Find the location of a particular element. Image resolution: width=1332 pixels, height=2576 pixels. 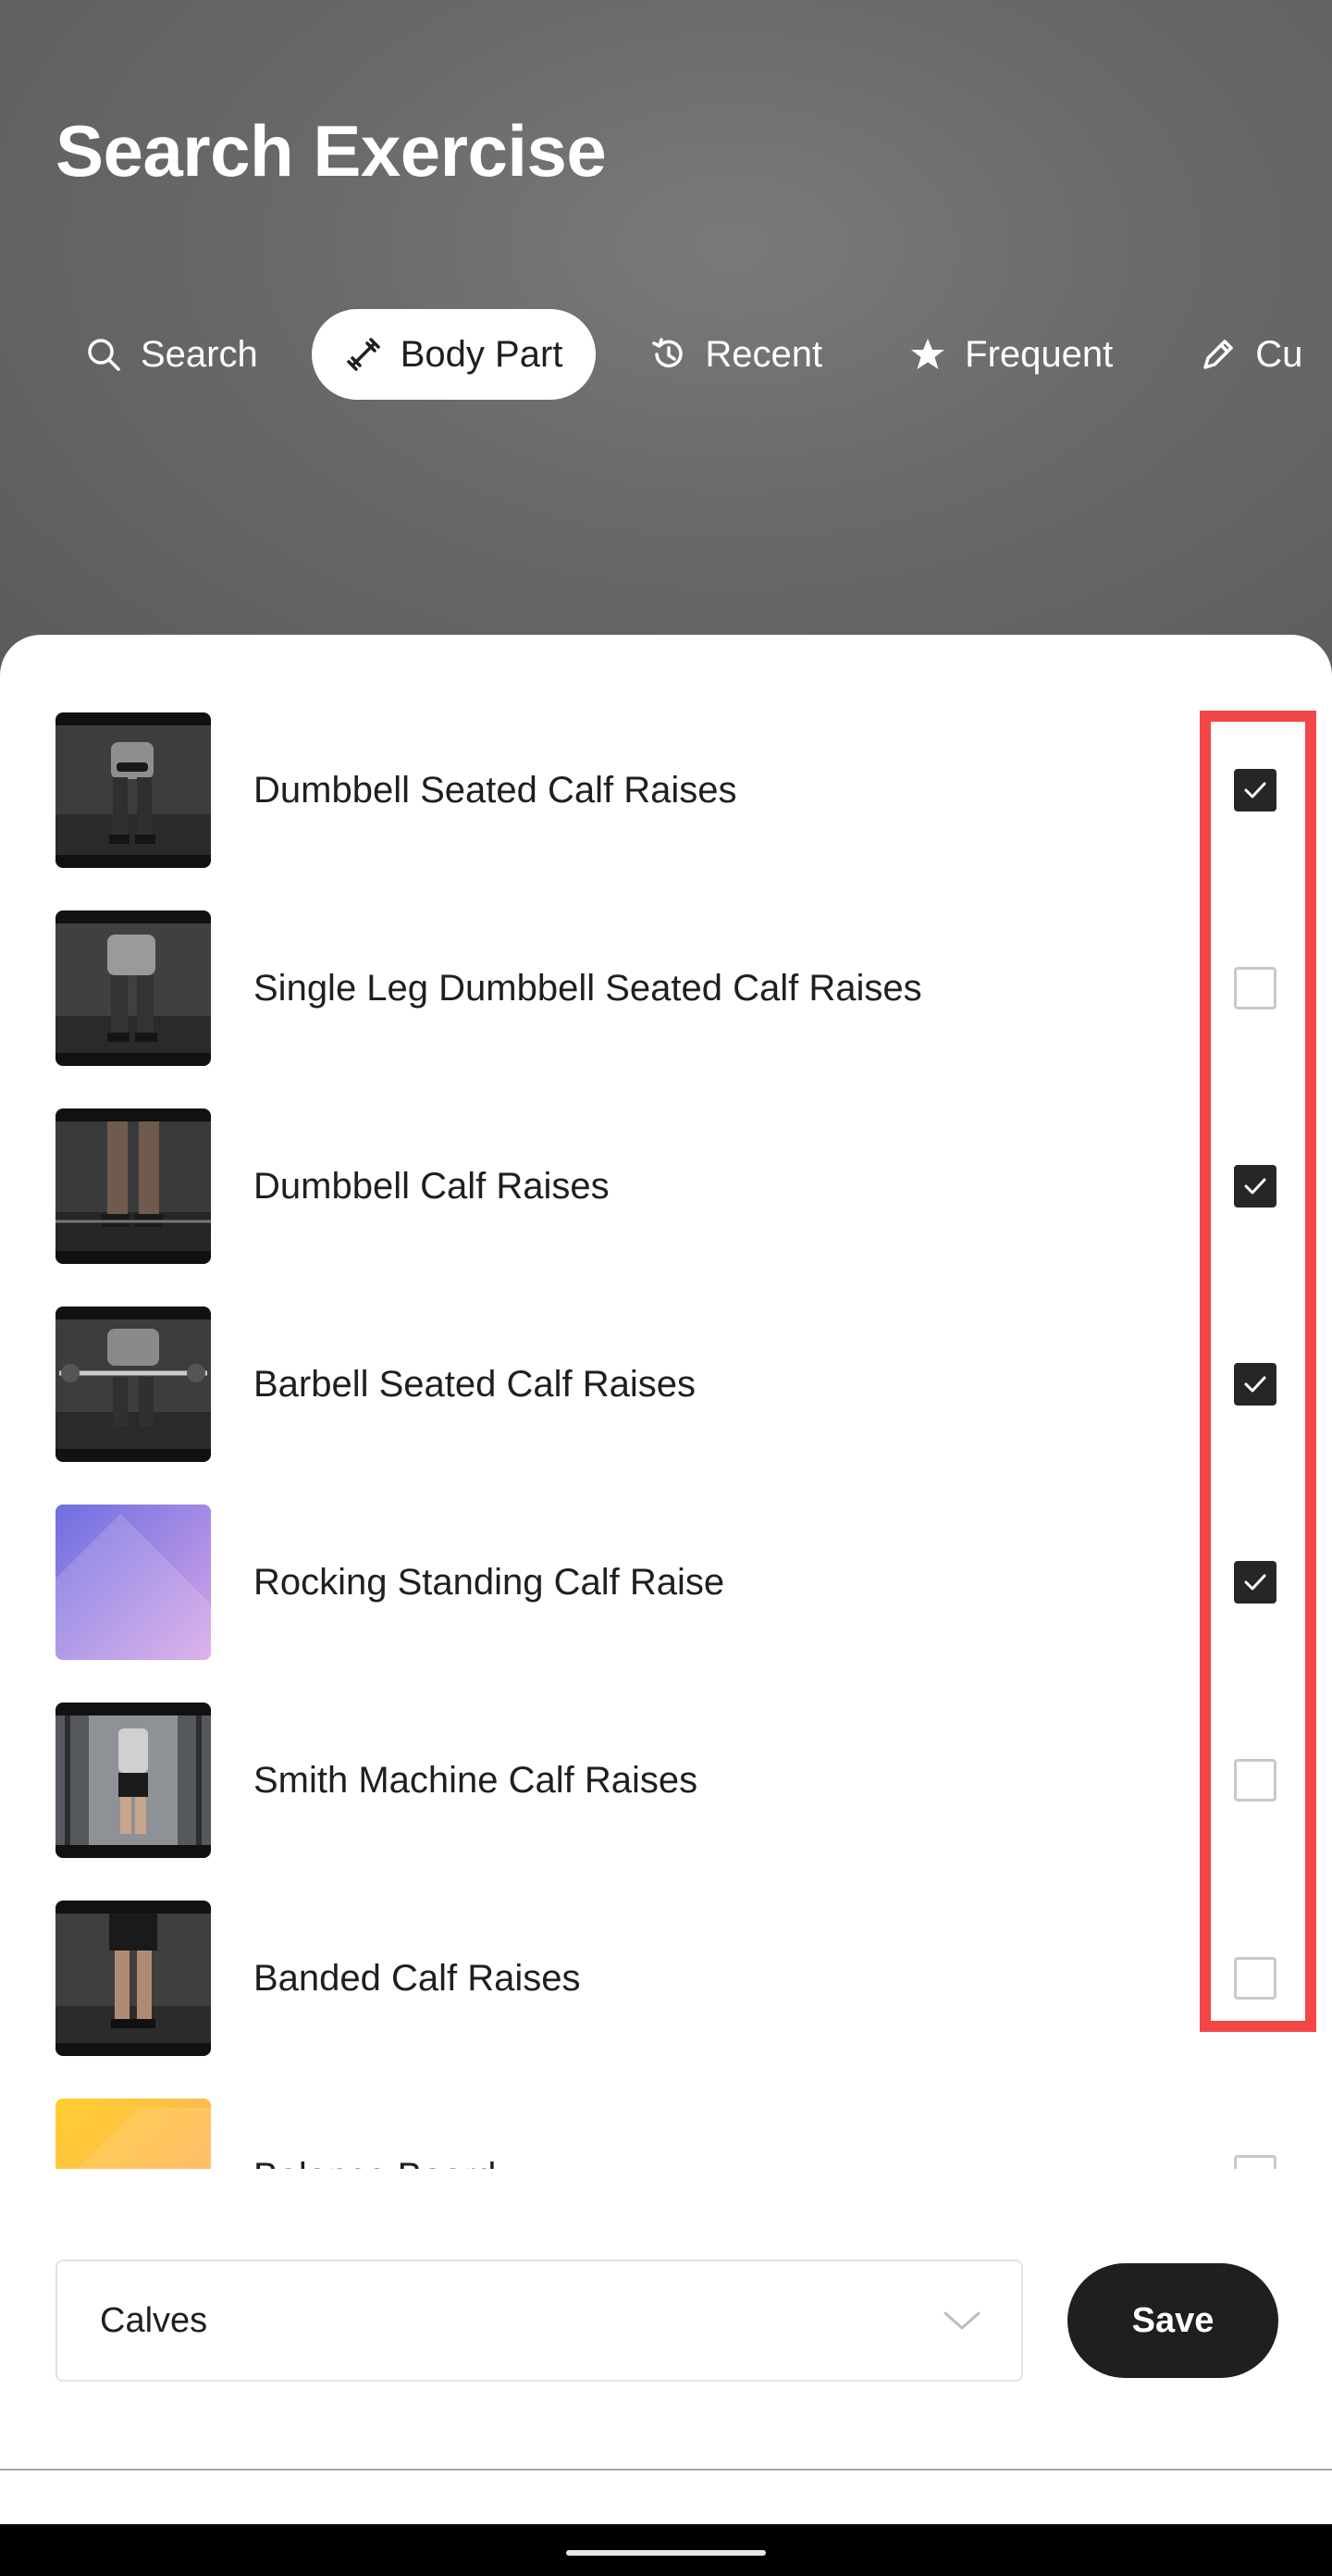

list-item: Rocking Standing Calf Raise is located at coordinates (666, 1604).